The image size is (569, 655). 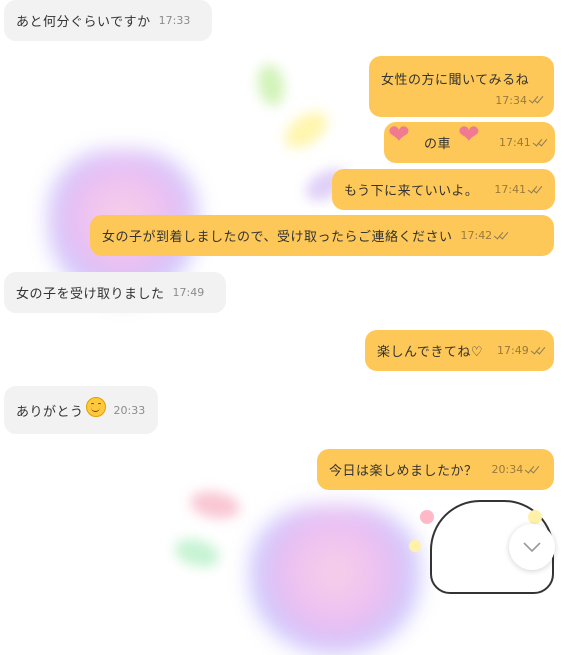 I want to click on message-time: 17:33, so click(x=174, y=20).